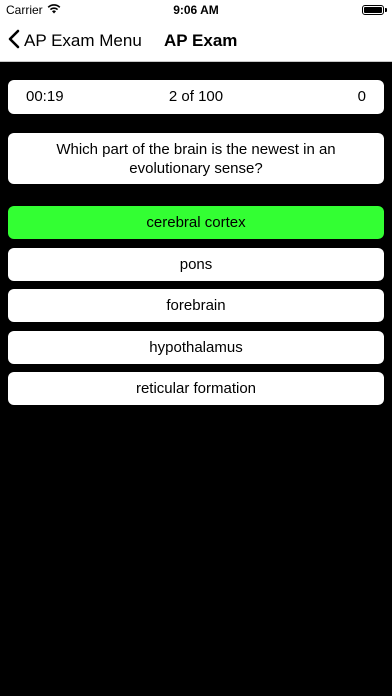  Describe the element at coordinates (83, 40) in the screenshot. I see `back-button-label: AP Exam Menu` at that location.